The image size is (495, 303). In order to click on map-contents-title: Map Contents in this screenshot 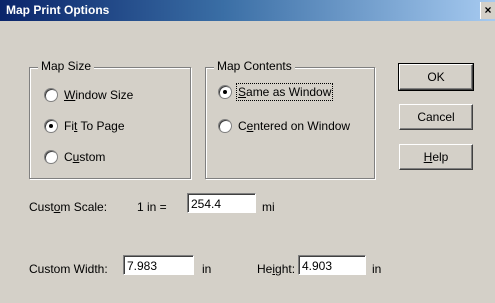, I will do `click(254, 66)`.